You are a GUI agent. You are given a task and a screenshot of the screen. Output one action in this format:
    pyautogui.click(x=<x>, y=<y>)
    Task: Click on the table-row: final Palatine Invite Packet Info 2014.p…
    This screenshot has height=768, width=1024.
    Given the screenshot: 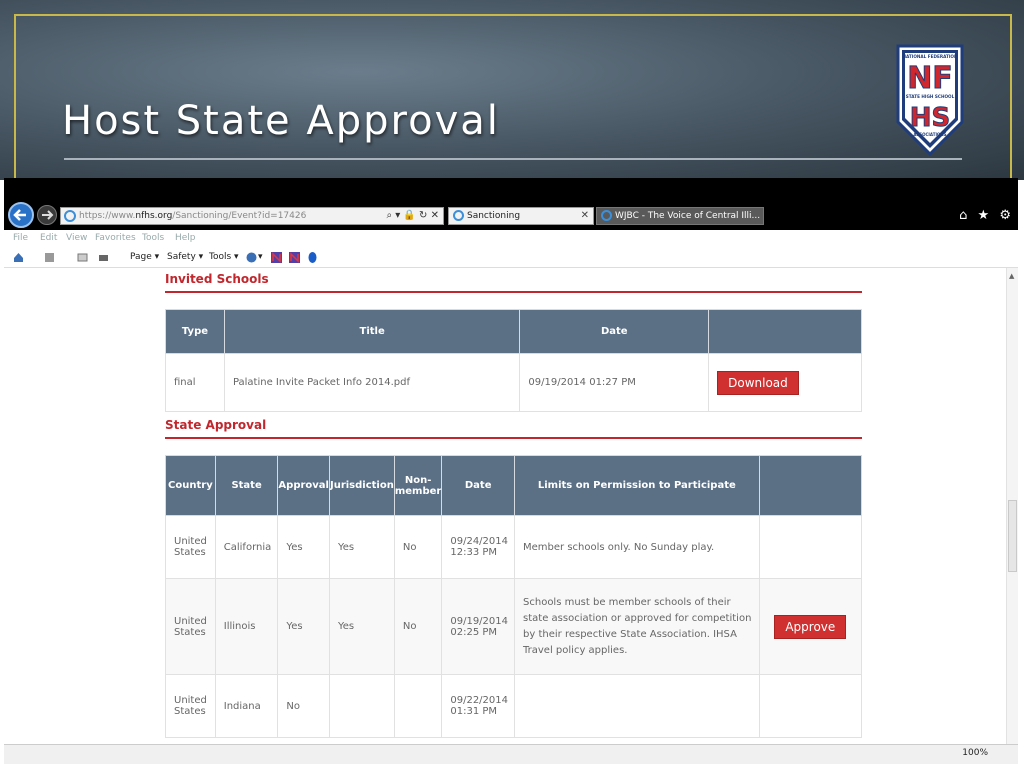 What is the action you would take?
    pyautogui.click(x=513, y=382)
    